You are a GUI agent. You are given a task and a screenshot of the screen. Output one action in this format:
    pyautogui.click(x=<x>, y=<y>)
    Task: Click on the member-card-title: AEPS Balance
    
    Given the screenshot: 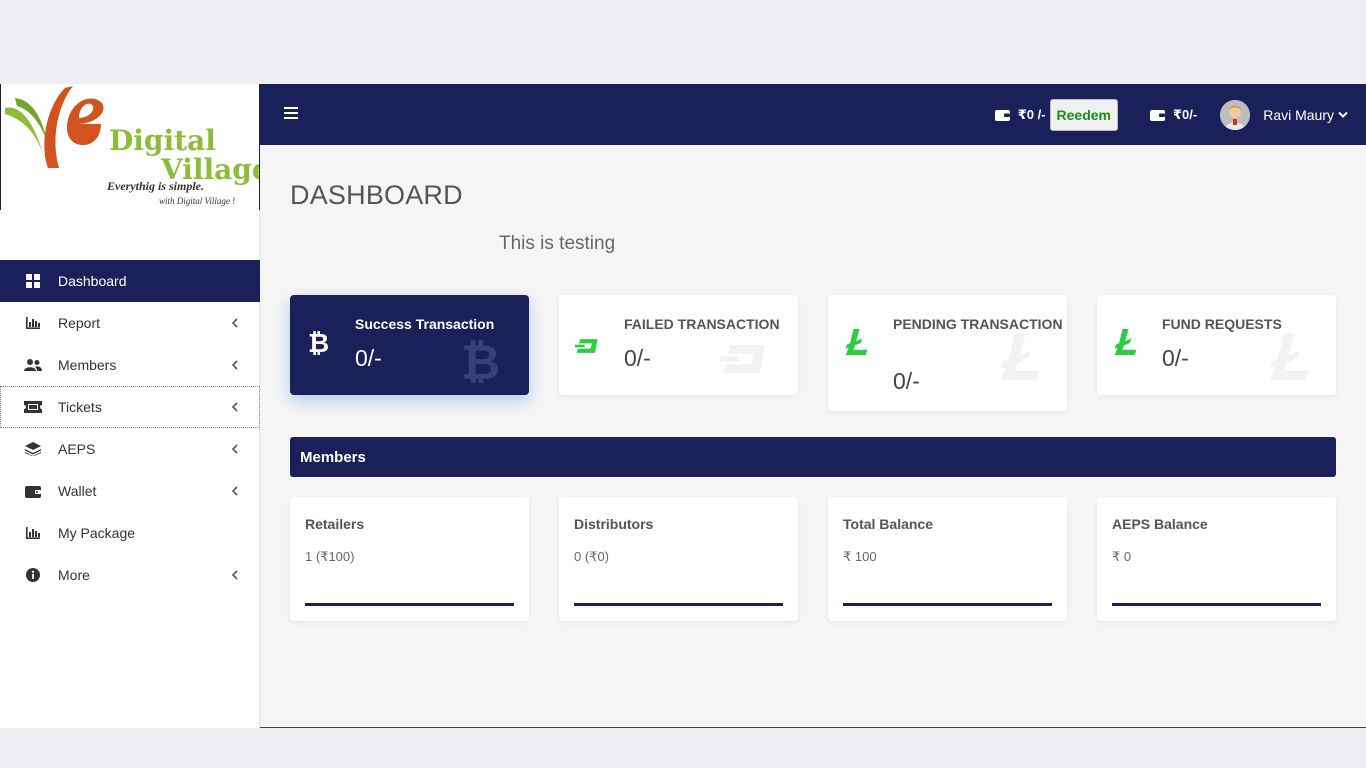 What is the action you would take?
    pyautogui.click(x=1160, y=524)
    